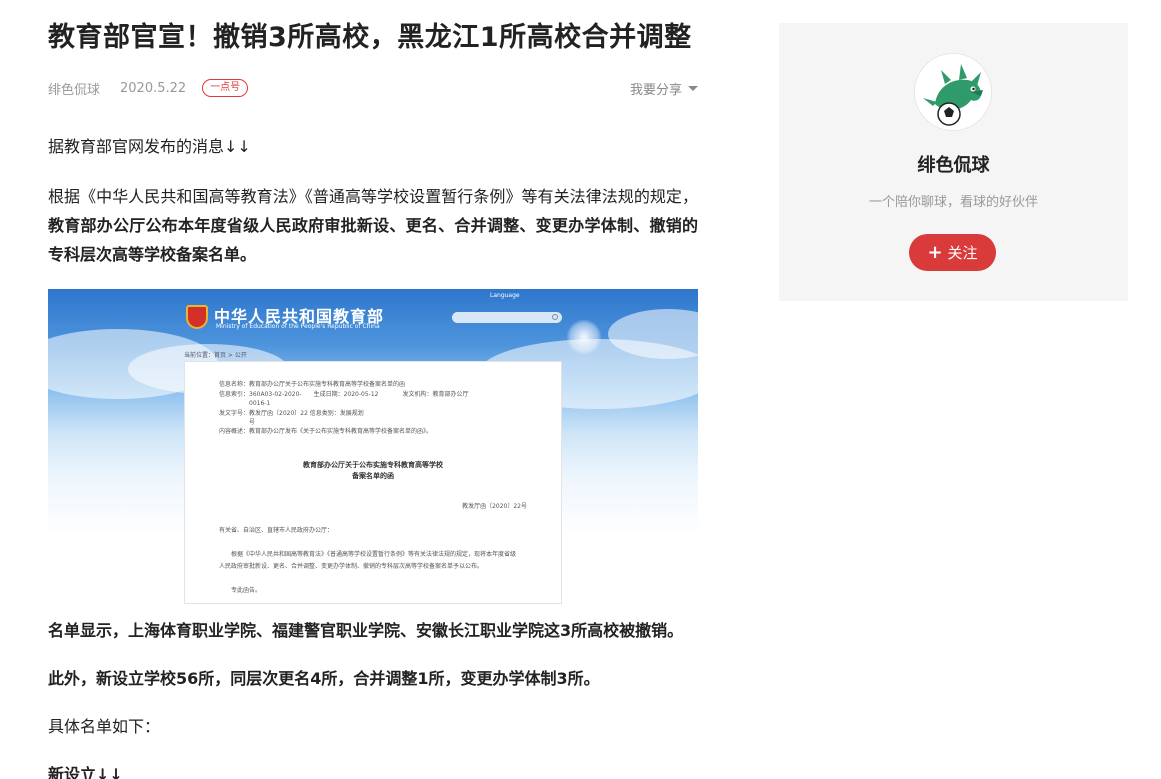  I want to click on doc-meta-row: 0016-1, so click(245, 403).